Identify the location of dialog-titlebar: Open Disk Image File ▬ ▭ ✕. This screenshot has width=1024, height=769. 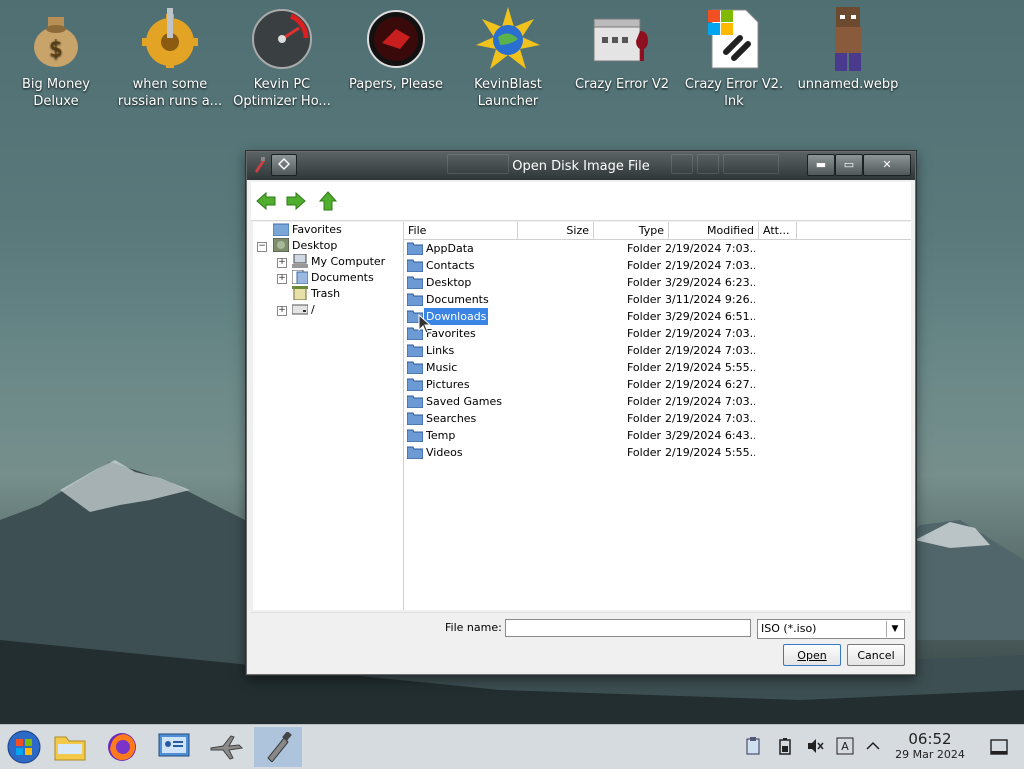
(581, 166).